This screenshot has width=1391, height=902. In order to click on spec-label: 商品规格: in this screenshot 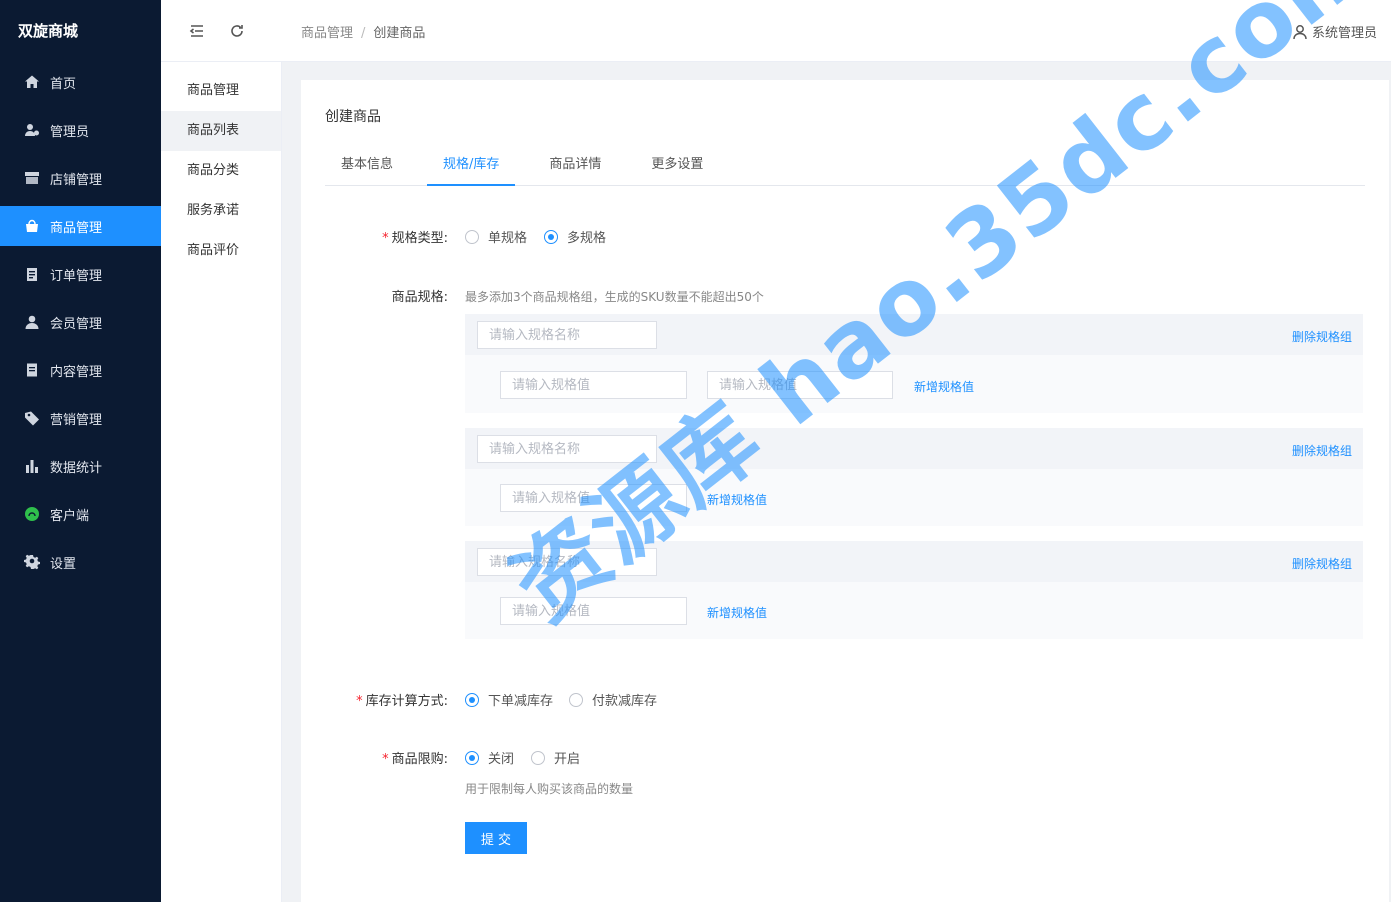, I will do `click(419, 297)`.